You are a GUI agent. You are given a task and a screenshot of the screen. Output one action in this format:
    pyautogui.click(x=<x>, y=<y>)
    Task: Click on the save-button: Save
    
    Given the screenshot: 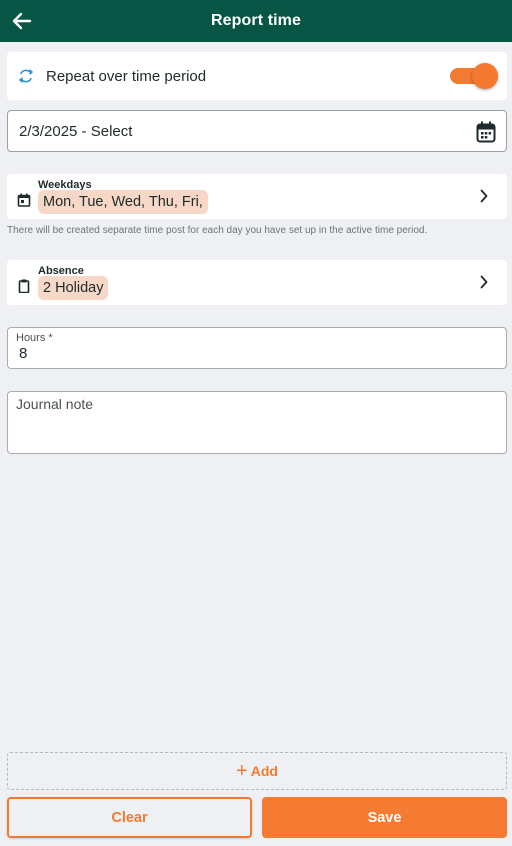 What is the action you would take?
    pyautogui.click(x=384, y=817)
    